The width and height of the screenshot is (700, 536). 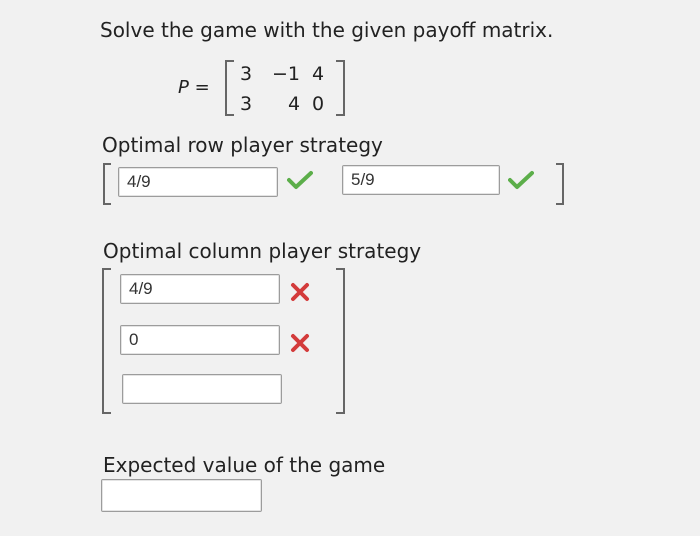 What do you see at coordinates (340, 88) in the screenshot?
I see `matrix-right-bracket` at bounding box center [340, 88].